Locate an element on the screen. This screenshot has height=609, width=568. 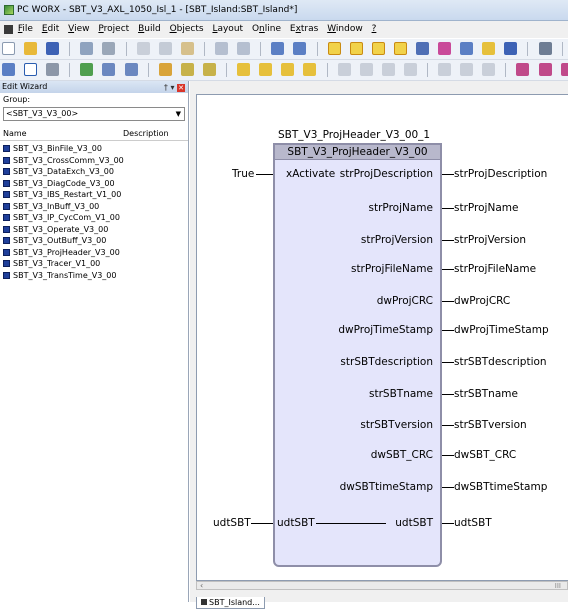
menu-online: Online is located at coordinates (266, 29).